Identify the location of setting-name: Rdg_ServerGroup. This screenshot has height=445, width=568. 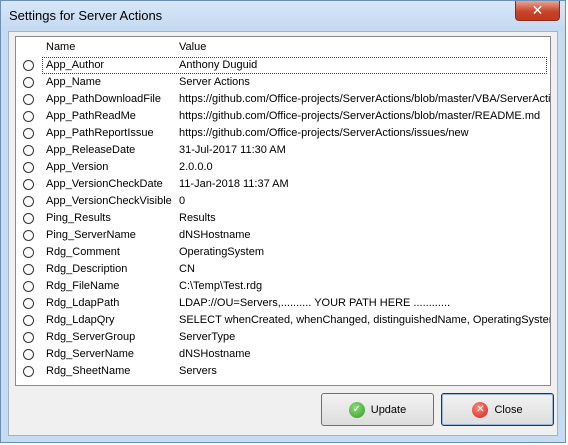
(91, 337).